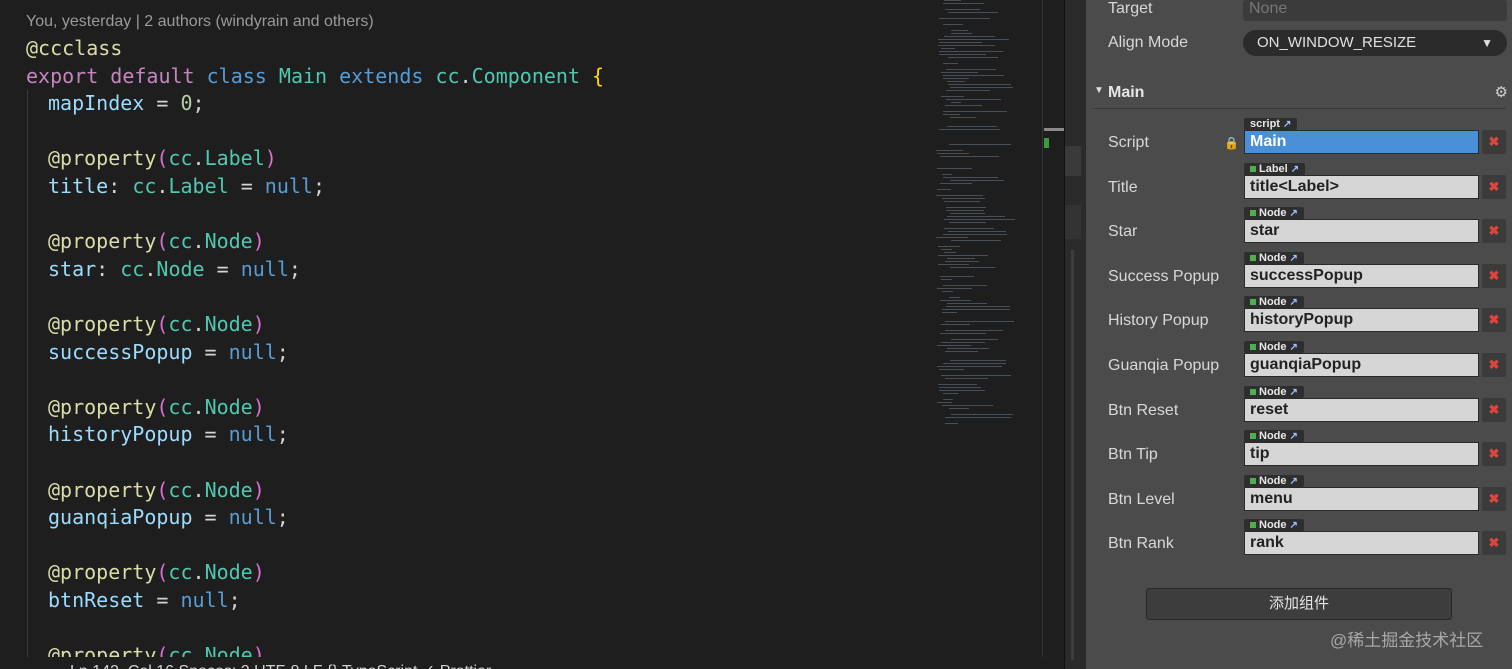 The height and width of the screenshot is (669, 1512). Describe the element at coordinates (1375, 10) in the screenshot. I see `target-field: None` at that location.